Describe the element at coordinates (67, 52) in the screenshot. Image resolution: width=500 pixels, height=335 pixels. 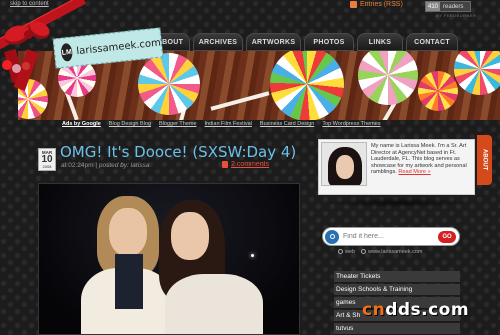
I see `logo-mark: LM` at that location.